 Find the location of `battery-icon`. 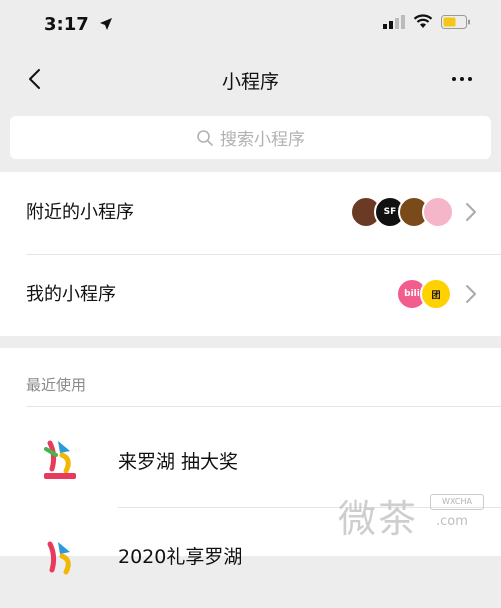

battery-icon is located at coordinates (455, 21).